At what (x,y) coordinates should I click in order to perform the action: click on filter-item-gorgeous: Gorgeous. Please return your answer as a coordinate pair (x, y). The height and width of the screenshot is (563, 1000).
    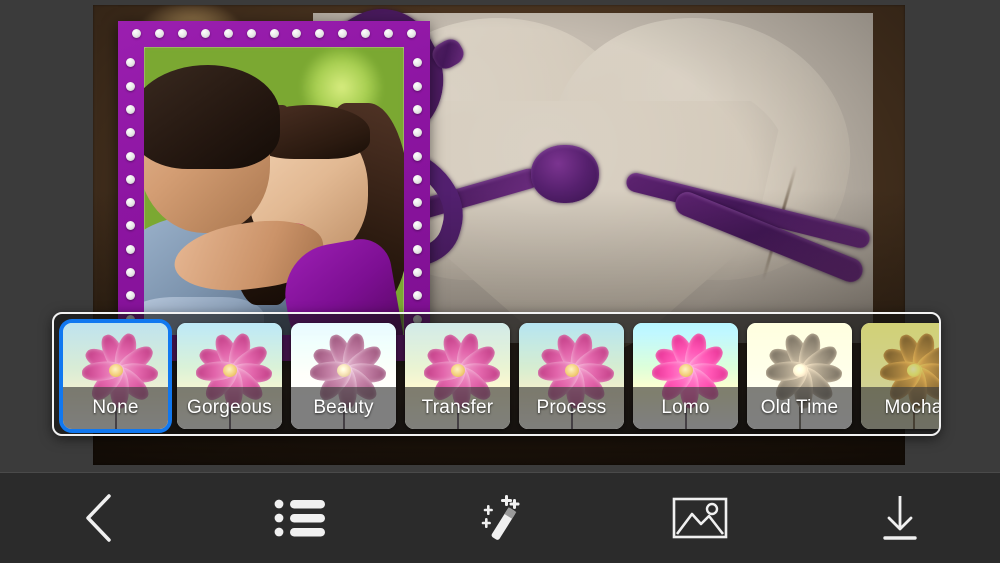
    Looking at the image, I should click on (229, 376).